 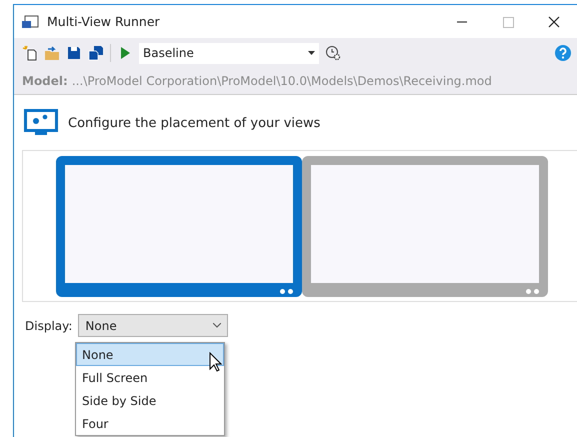 What do you see at coordinates (41, 123) in the screenshot?
I see `monitor-settings-icon` at bounding box center [41, 123].